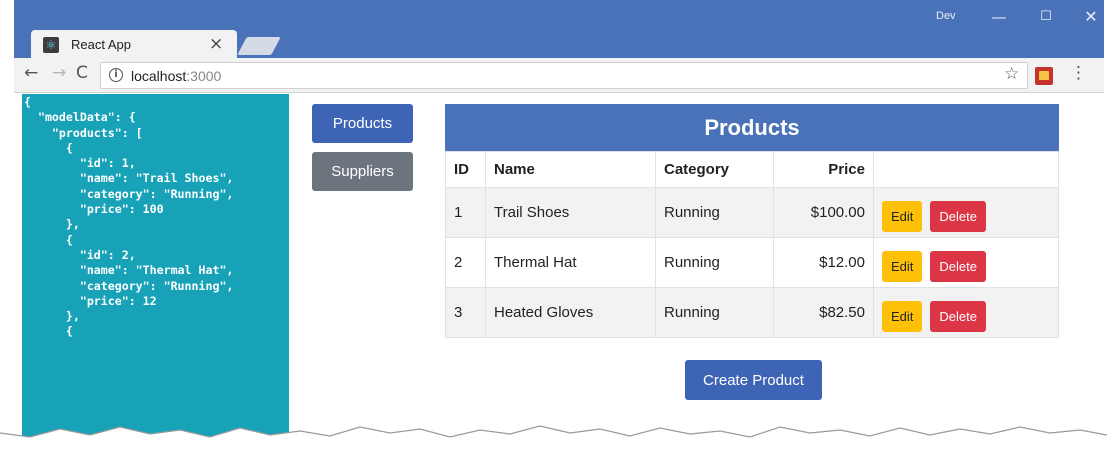  Describe the element at coordinates (1011, 74) in the screenshot. I see `bookmark-star-icon: ☆` at that location.